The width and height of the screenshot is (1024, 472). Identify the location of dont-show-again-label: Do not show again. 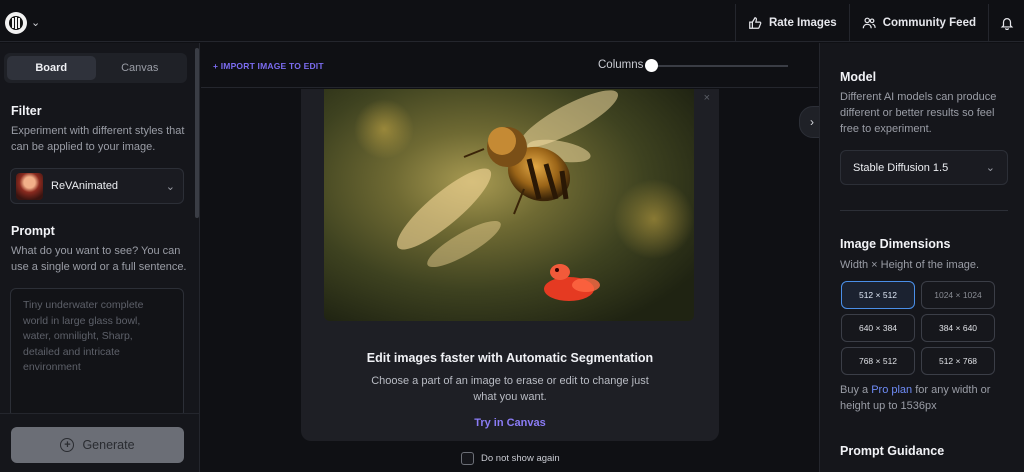
(520, 458).